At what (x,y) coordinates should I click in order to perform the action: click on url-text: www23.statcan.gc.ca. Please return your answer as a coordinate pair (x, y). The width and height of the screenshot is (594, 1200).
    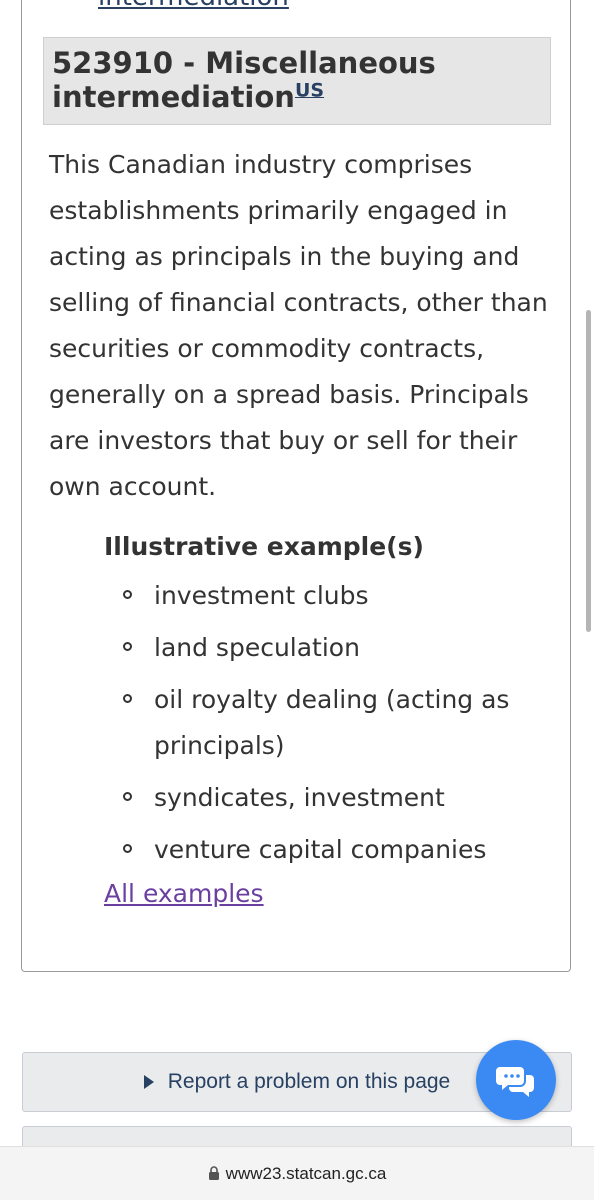
    Looking at the image, I should click on (306, 1173).